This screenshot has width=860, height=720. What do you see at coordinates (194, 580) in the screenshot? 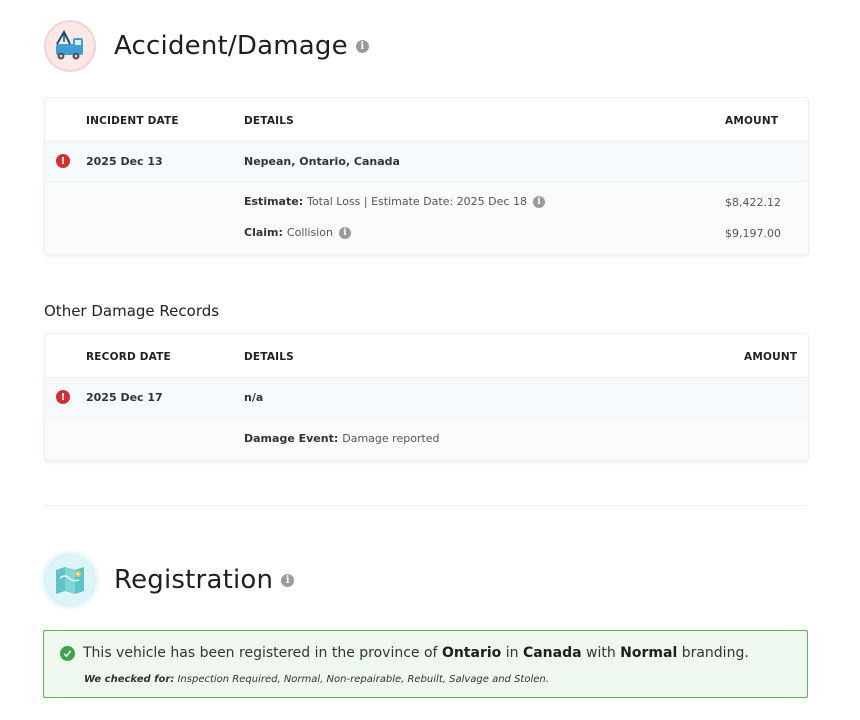
I see `section-title-registration: Registration` at bounding box center [194, 580].